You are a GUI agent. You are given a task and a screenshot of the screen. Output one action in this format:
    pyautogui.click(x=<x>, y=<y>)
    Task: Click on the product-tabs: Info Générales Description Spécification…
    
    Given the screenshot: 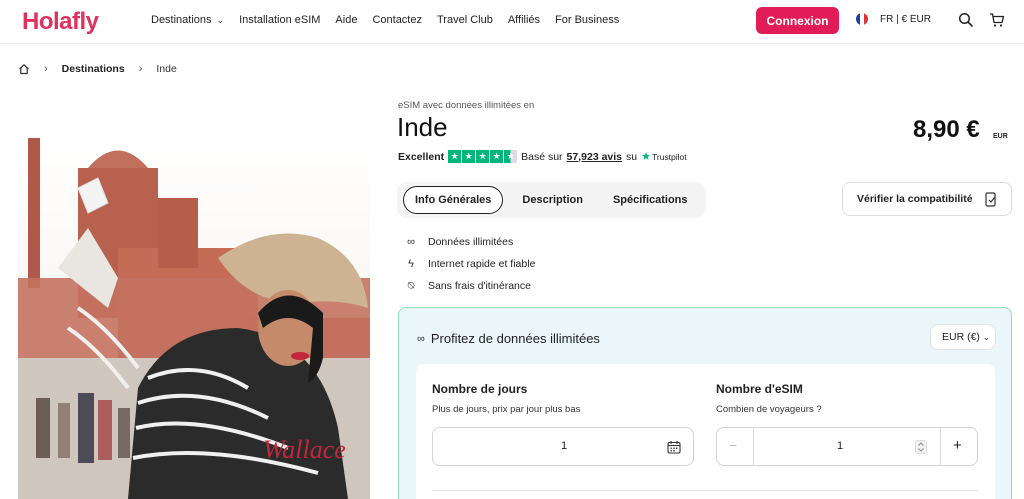 What is the action you would take?
    pyautogui.click(x=551, y=200)
    